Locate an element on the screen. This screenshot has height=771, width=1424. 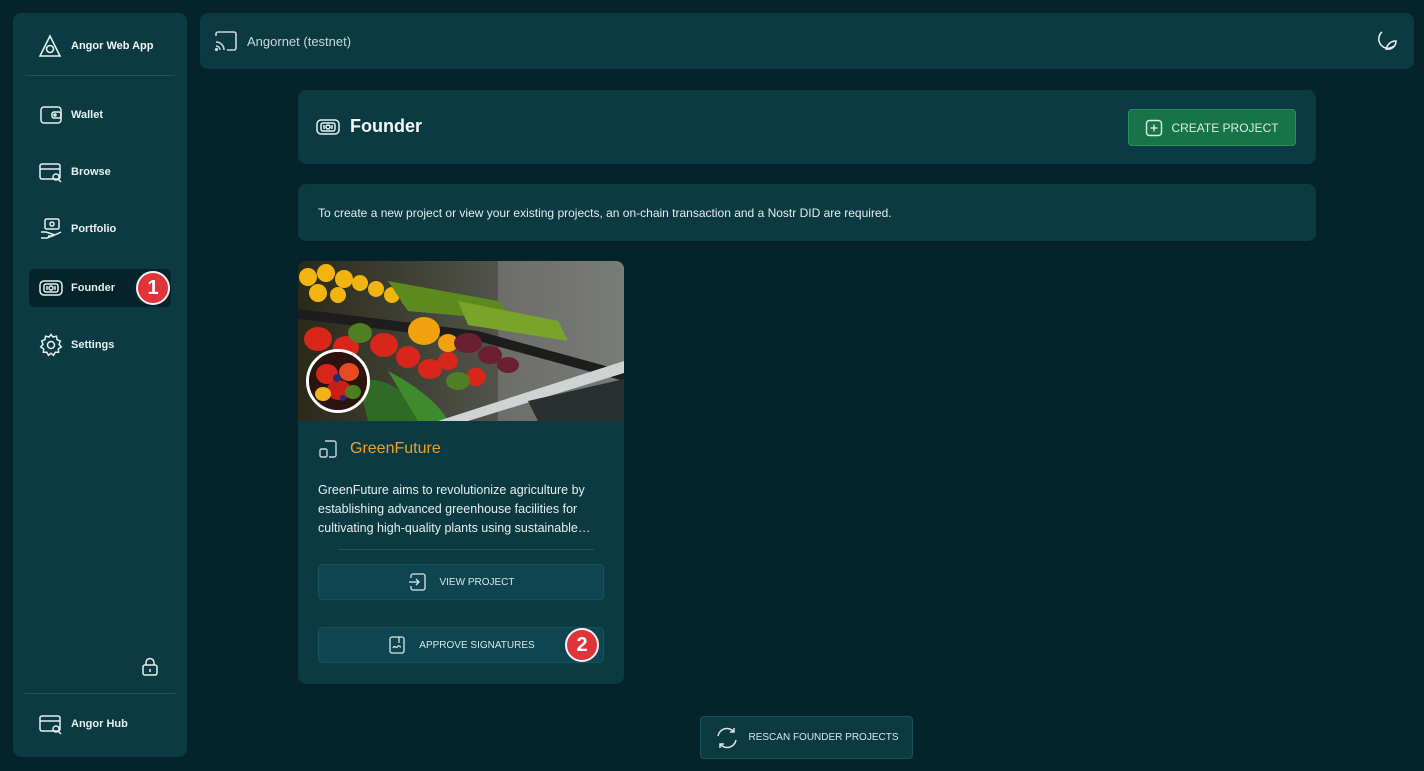
sidebar-item-label: Settings is located at coordinates (93, 345).